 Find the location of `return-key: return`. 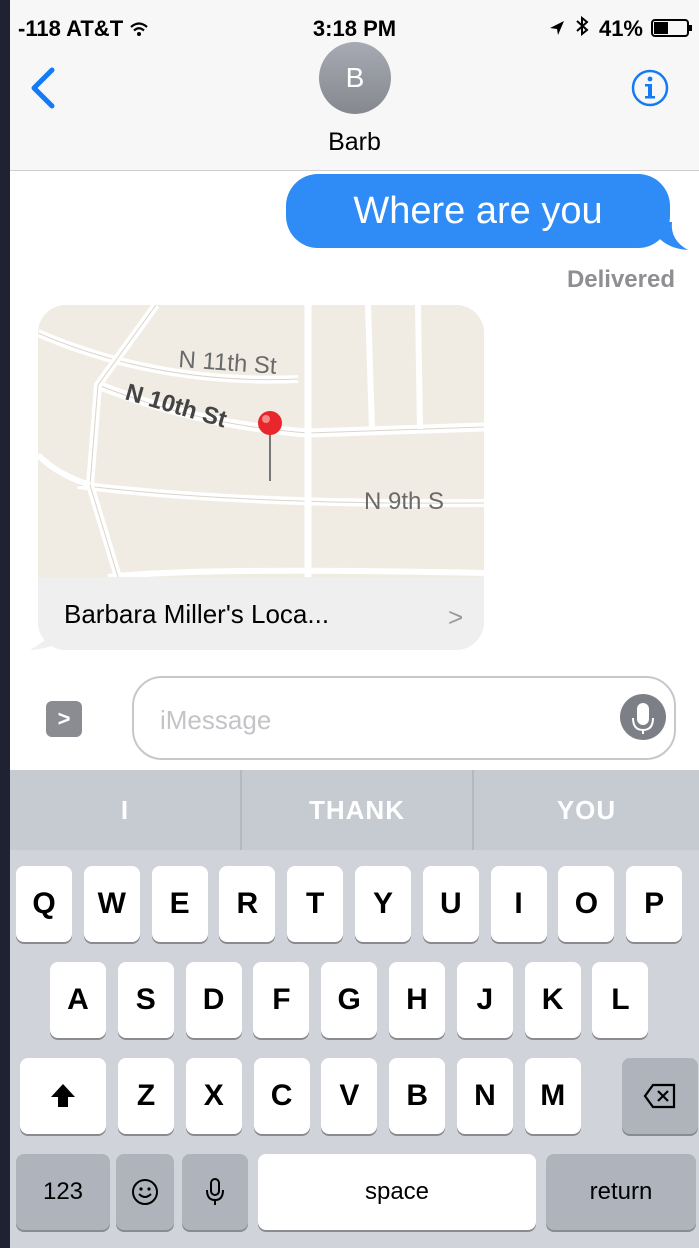

return-key: return is located at coordinates (621, 1192).